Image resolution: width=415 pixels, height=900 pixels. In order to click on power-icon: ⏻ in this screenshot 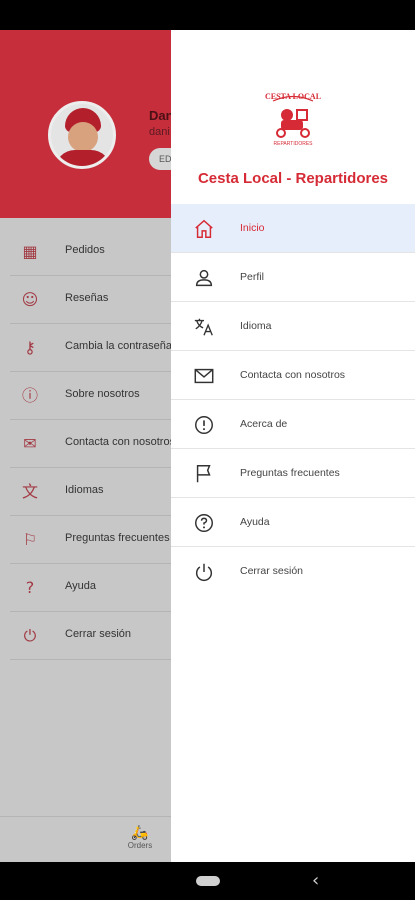, I will do `click(30, 635)`.